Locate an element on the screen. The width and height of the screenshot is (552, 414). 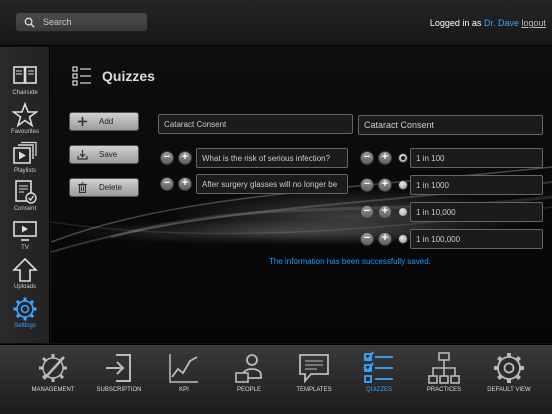
nav-item-label: PRACTICES is located at coordinates (444, 390).